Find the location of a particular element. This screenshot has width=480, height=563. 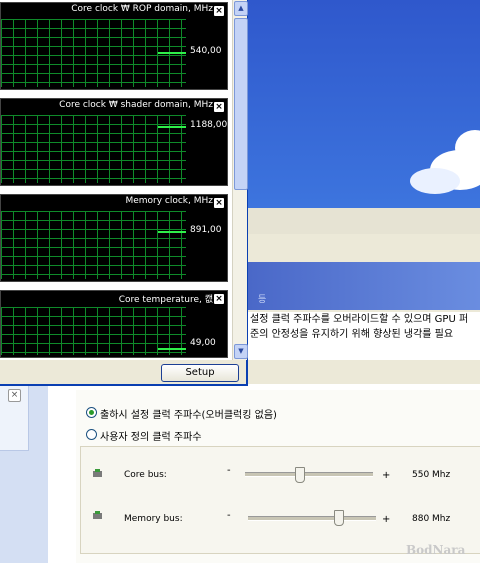

graph-memory-clock: Memory clock, MHz × 891,00 is located at coordinates (114, 238).